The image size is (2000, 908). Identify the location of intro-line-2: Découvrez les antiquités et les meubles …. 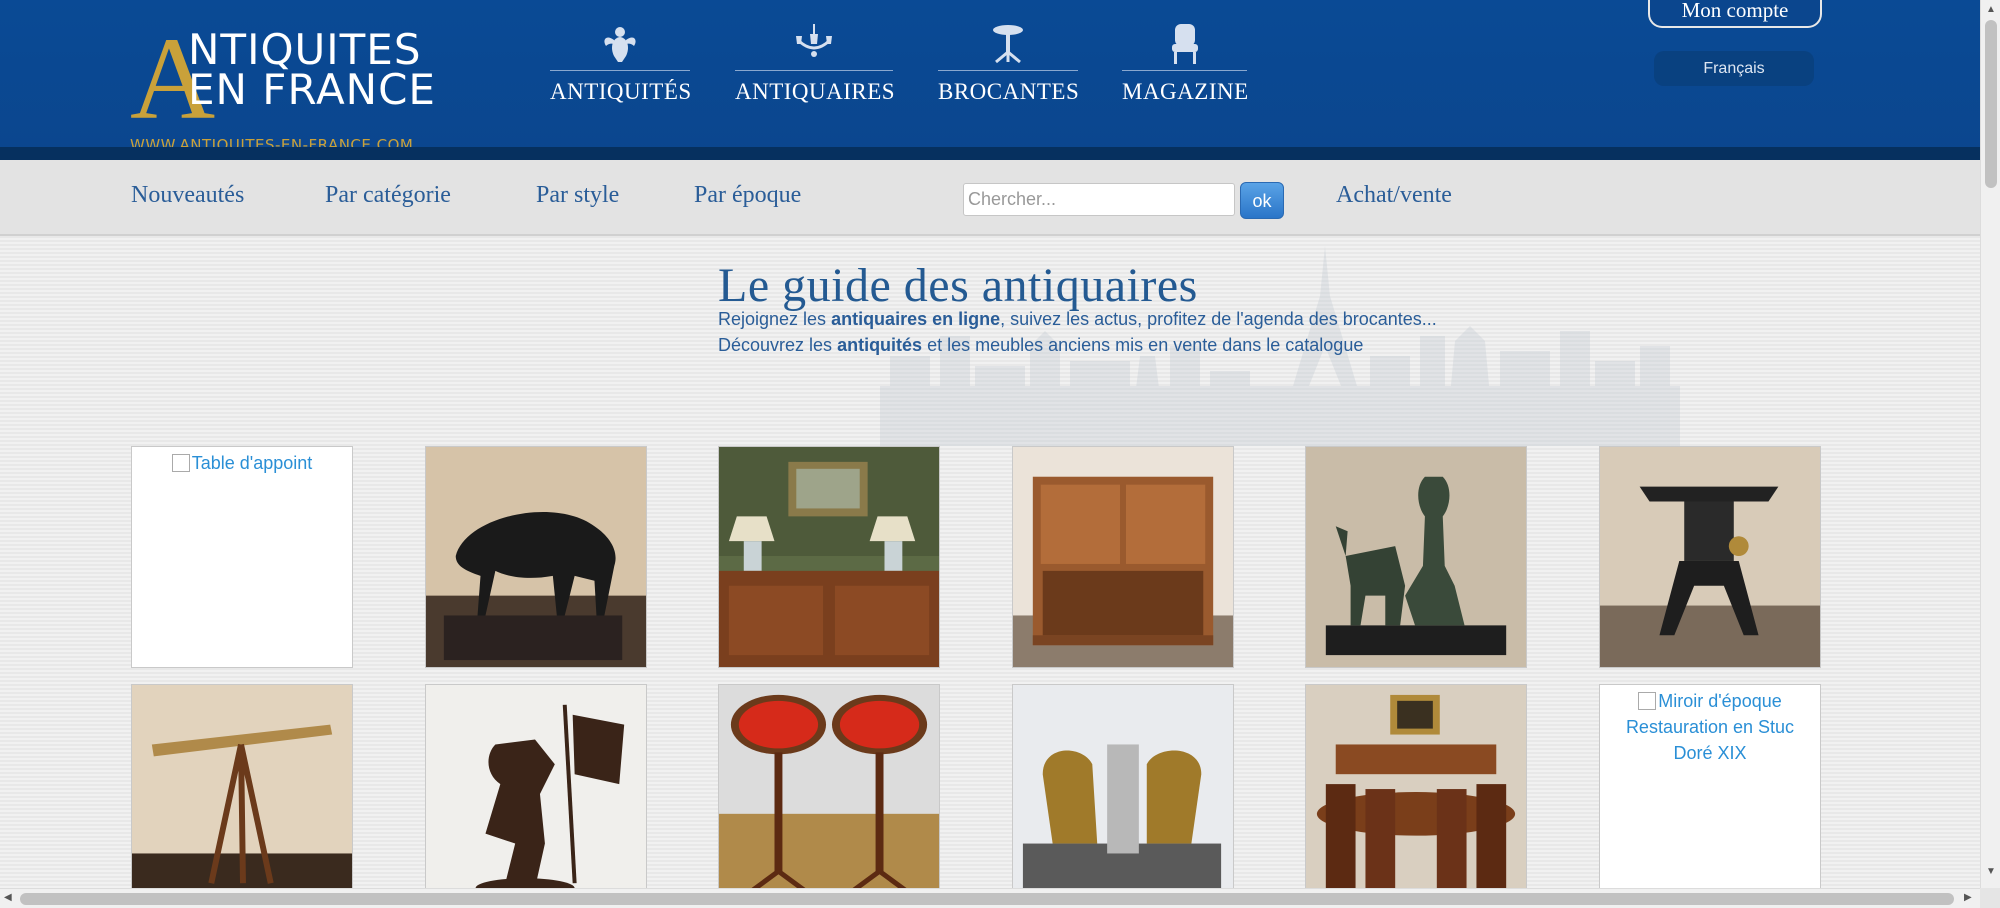
(1041, 345).